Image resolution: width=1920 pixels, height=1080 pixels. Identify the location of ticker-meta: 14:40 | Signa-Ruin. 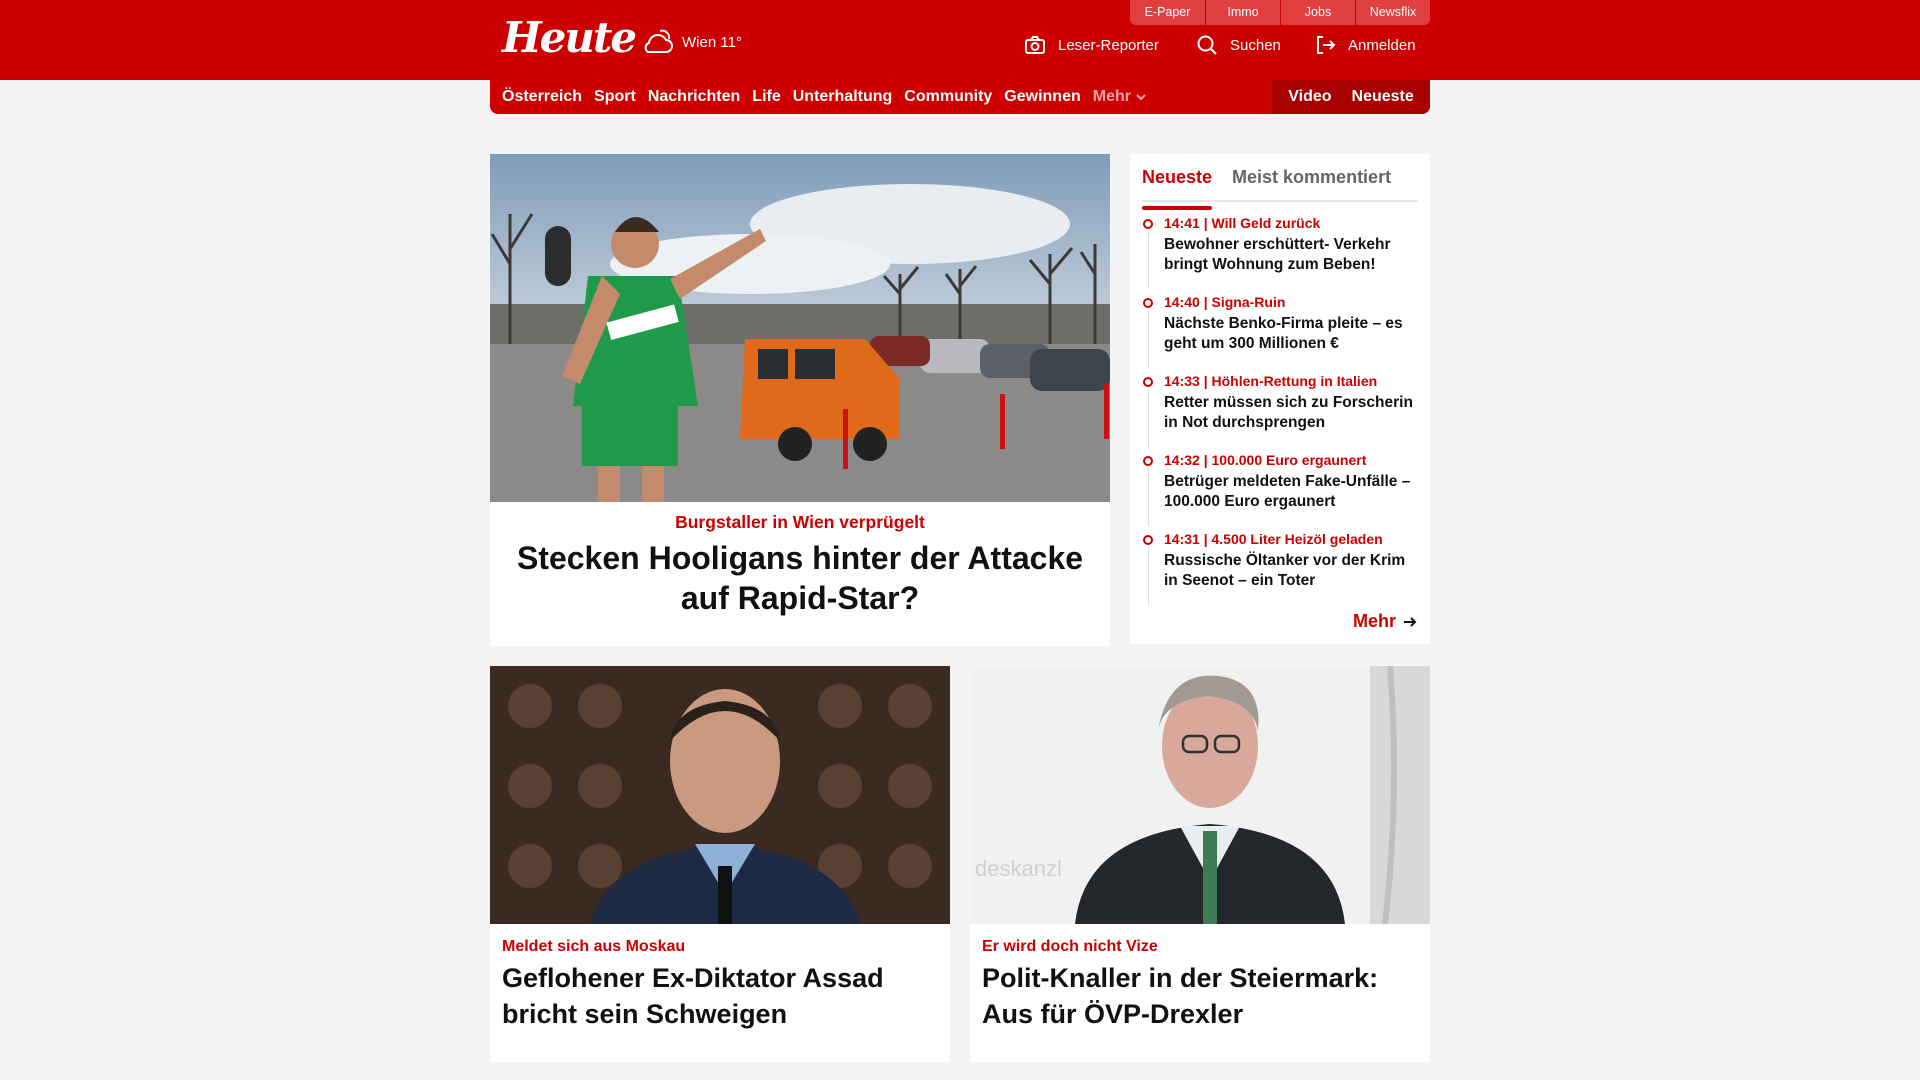
(1225, 302).